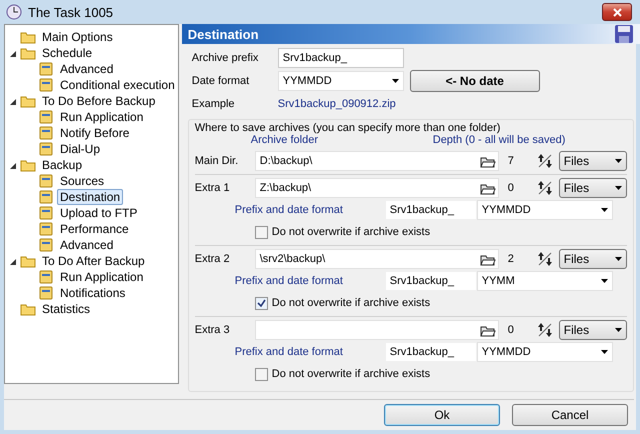 This screenshot has height=434, width=640. Describe the element at coordinates (517, 259) in the screenshot. I see `depth-field: 2` at that location.